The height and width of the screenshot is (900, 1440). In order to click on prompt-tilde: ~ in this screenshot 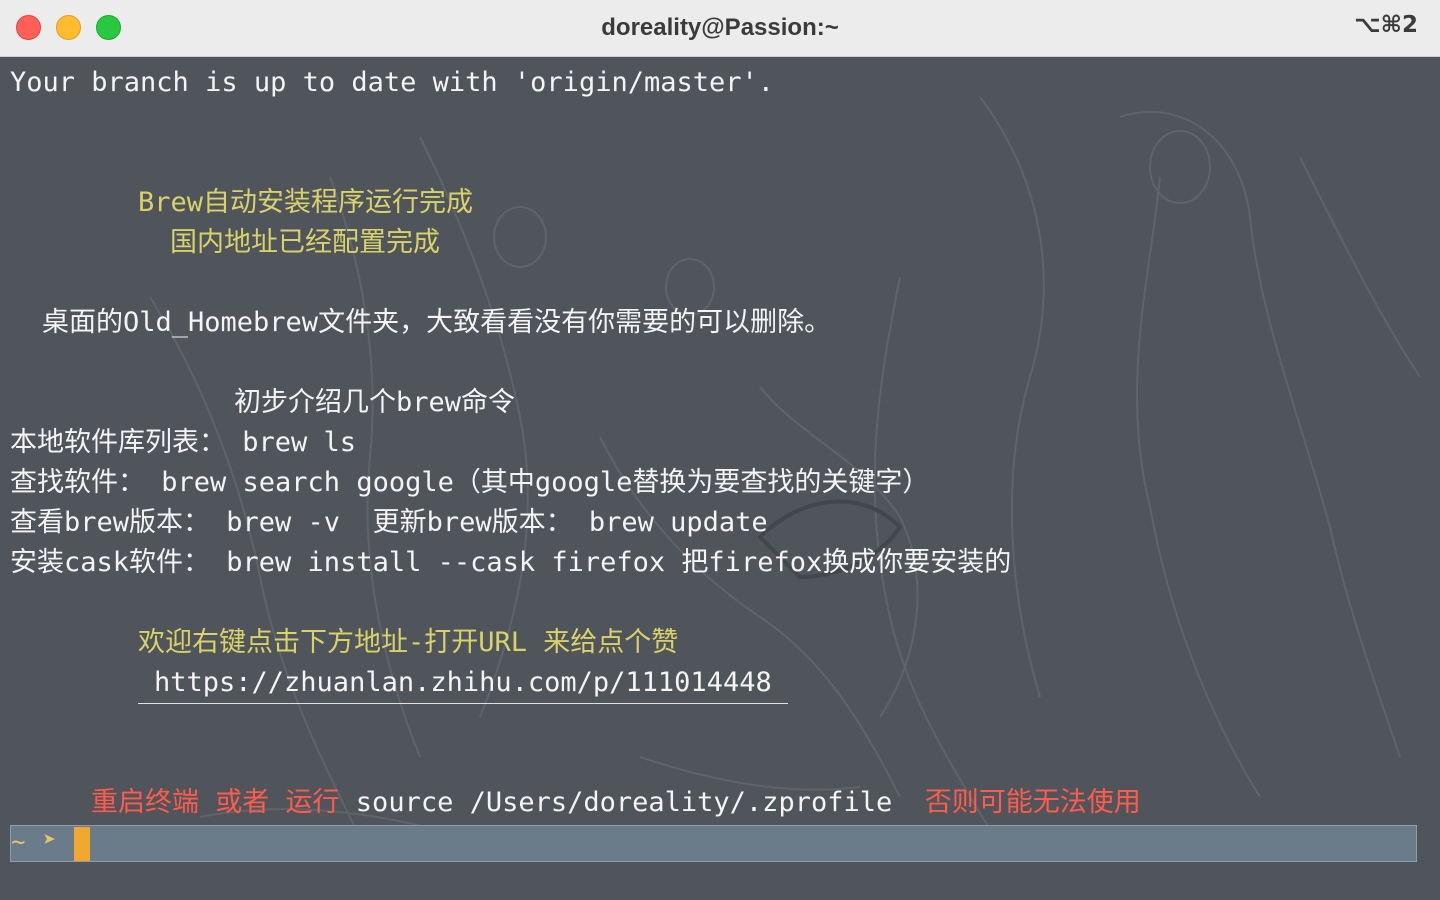, I will do `click(18, 842)`.